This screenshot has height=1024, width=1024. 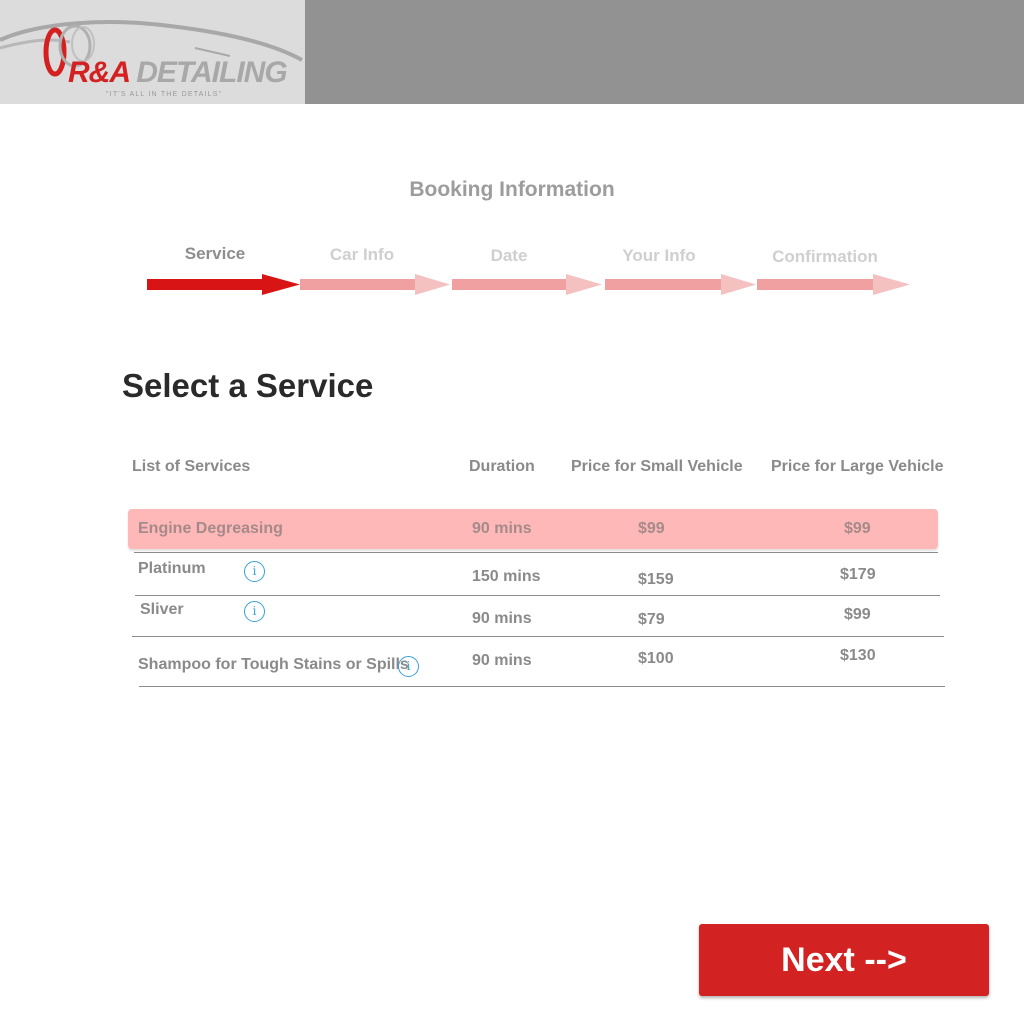 What do you see at coordinates (506, 576) in the screenshot?
I see `service-duration: 150 mins` at bounding box center [506, 576].